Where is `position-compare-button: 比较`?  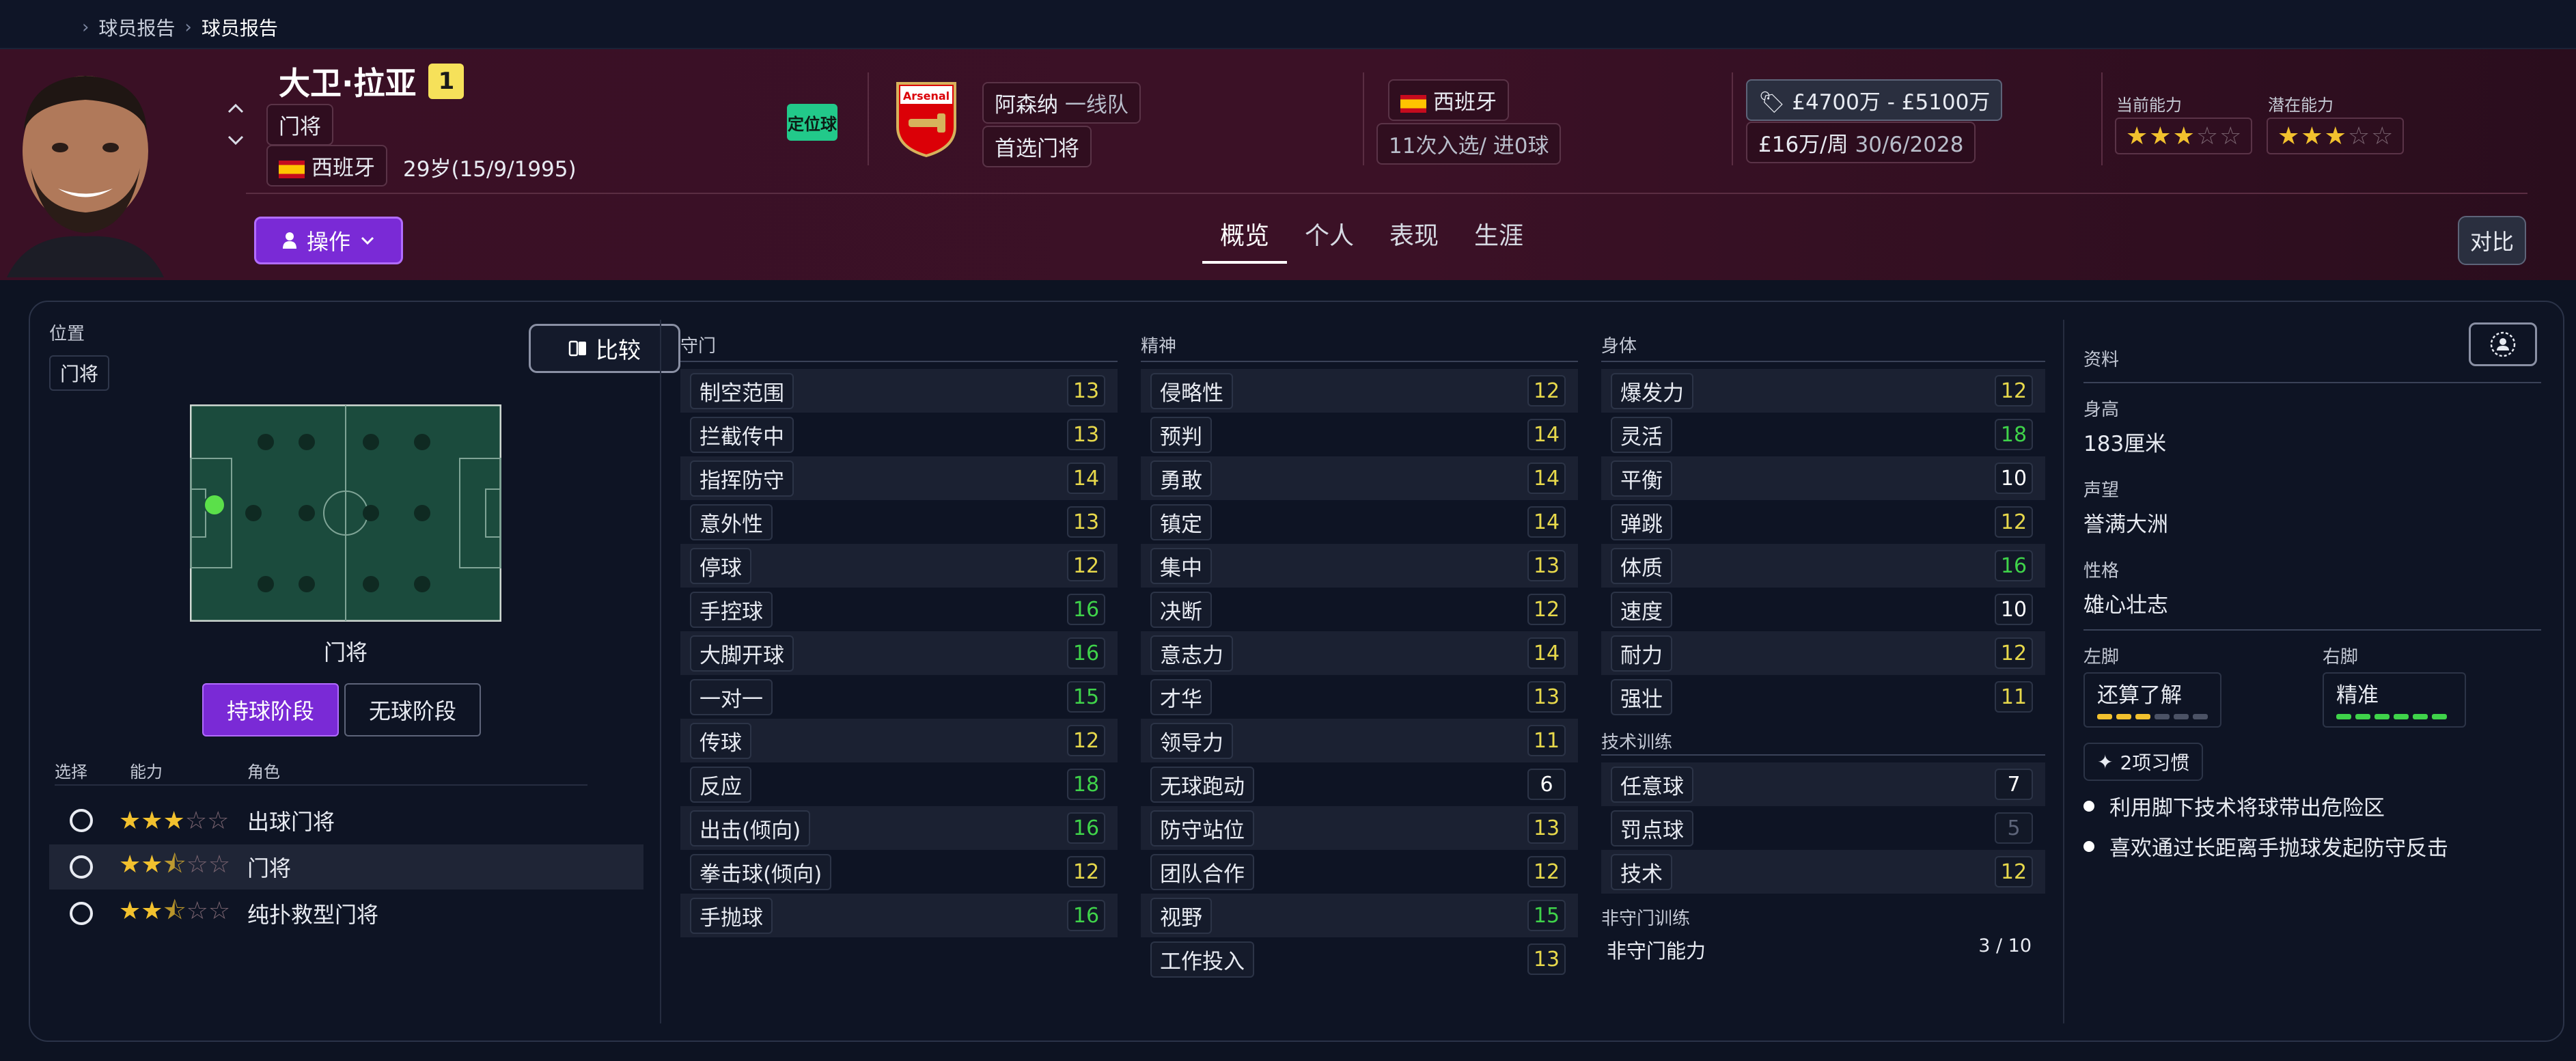 position-compare-button: 比较 is located at coordinates (604, 348).